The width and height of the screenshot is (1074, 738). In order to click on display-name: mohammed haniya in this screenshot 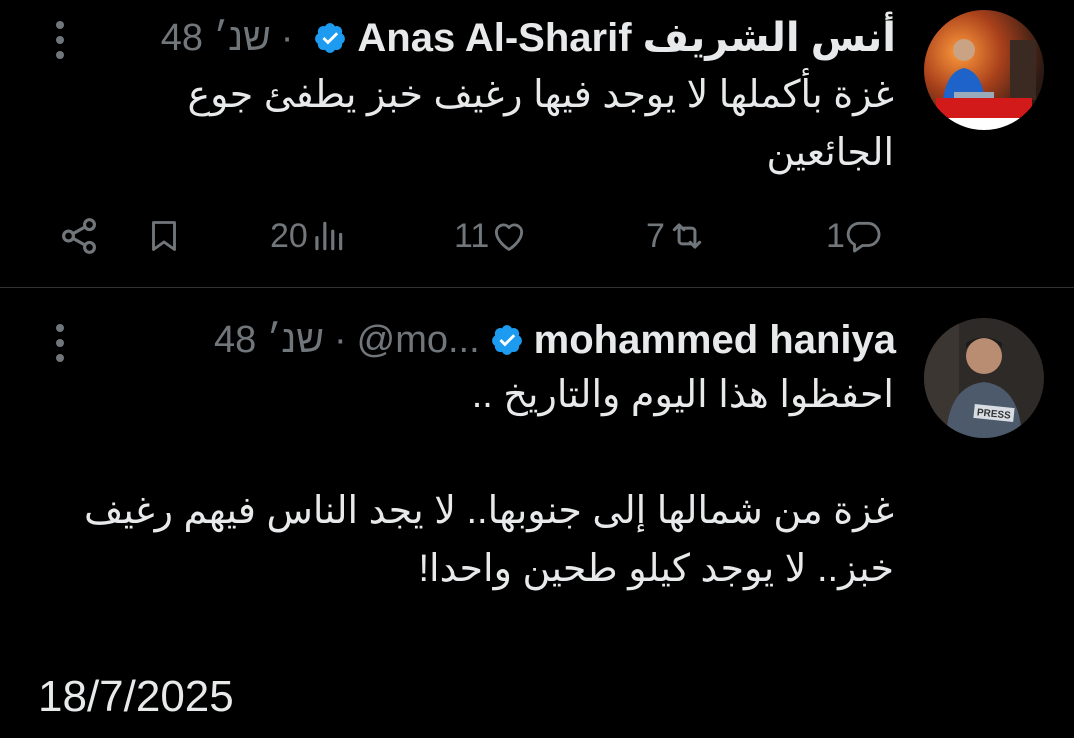, I will do `click(715, 340)`.